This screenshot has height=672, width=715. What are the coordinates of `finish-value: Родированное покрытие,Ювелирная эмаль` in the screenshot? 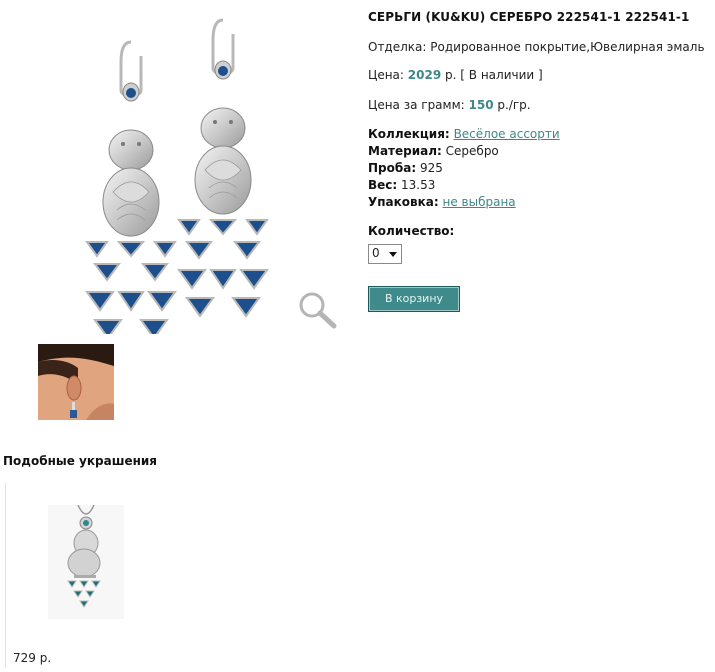 It's located at (567, 47).